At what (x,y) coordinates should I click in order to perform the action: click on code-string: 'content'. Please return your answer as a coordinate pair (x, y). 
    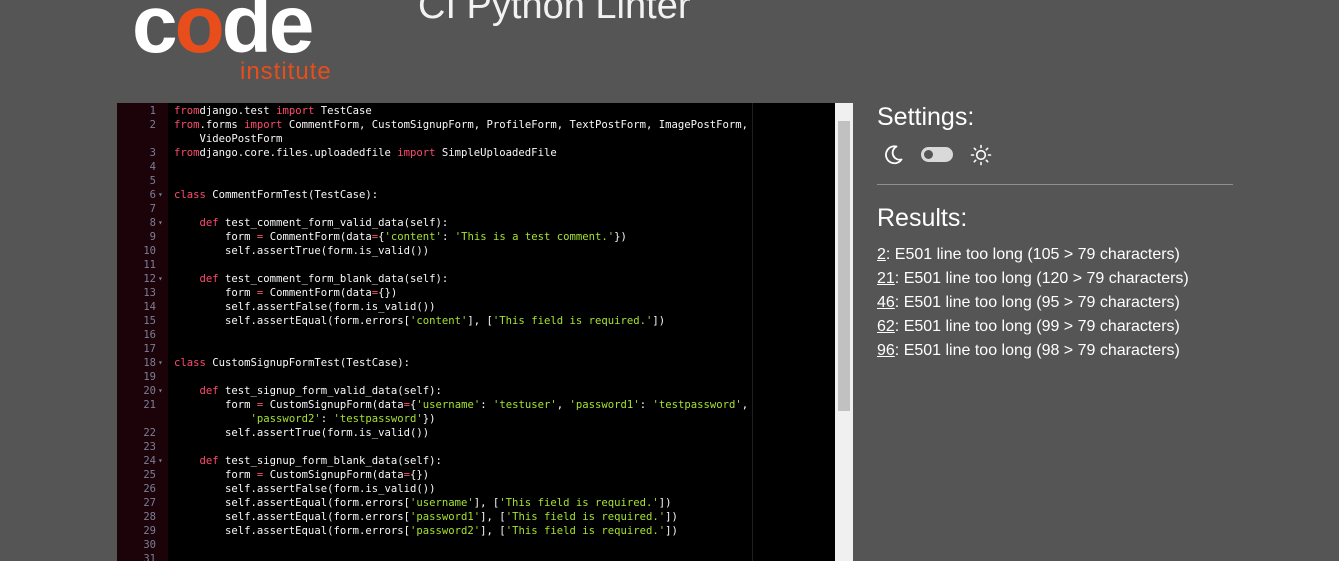
    Looking at the image, I should click on (413, 237).